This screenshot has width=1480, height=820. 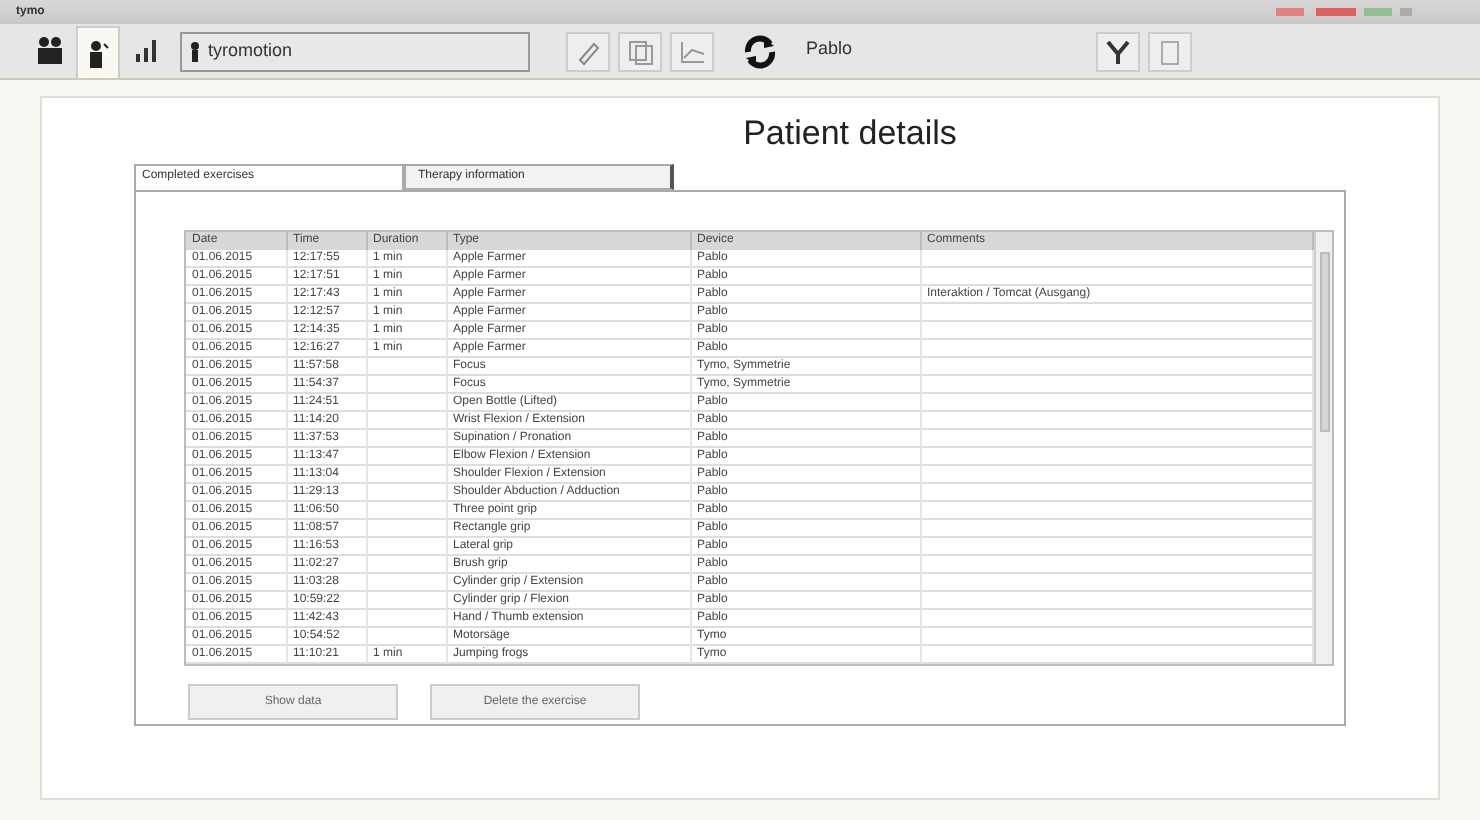 I want to click on page-title: Patient details, so click(x=850, y=134).